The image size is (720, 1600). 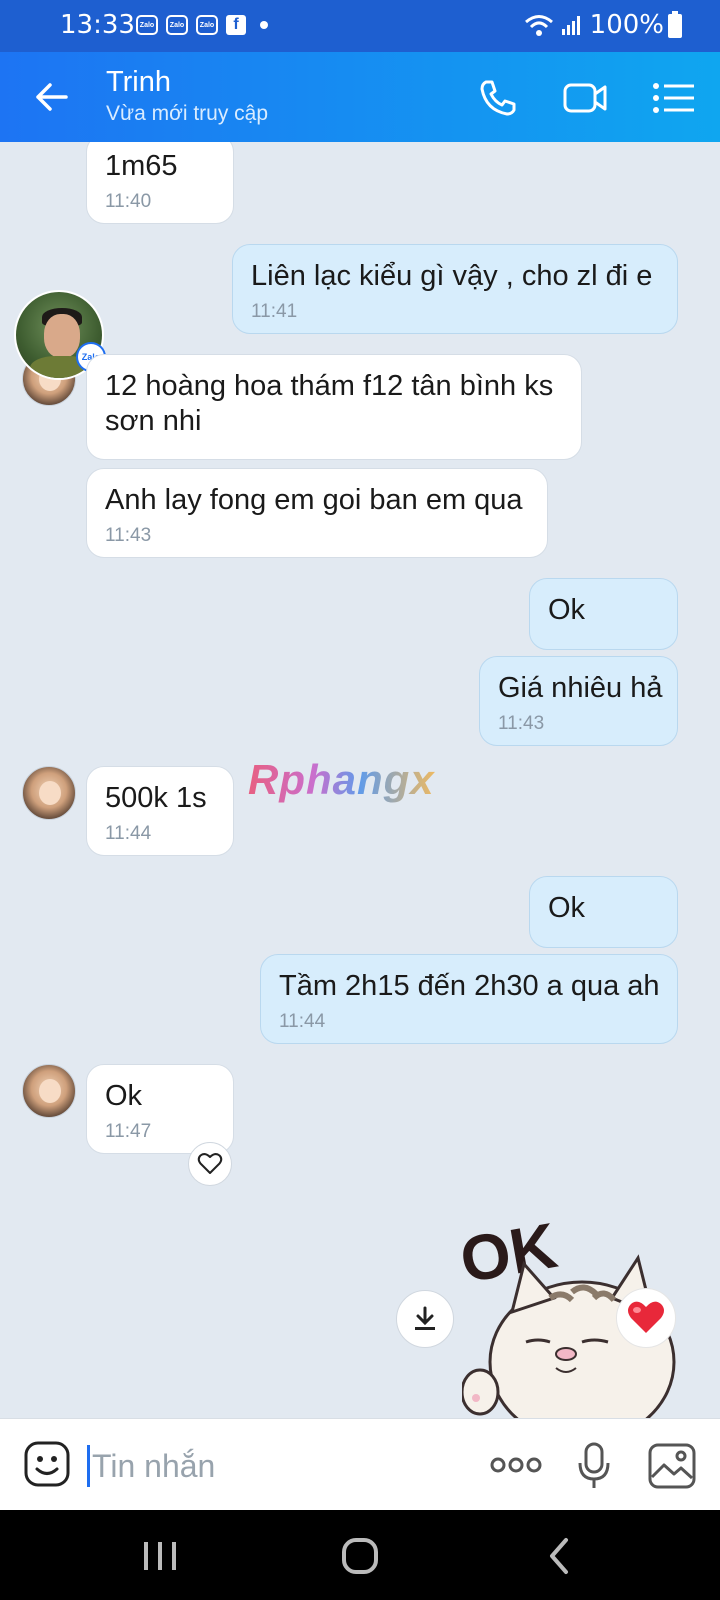 I want to click on phone-icon, so click(x=498, y=98).